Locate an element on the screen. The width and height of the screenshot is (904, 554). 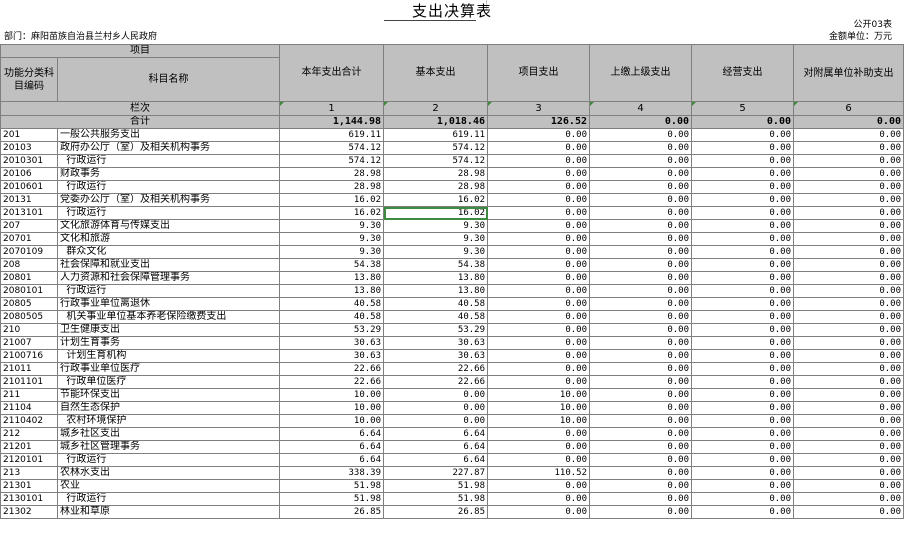
value-cell: 51.98 is located at coordinates (331, 486).